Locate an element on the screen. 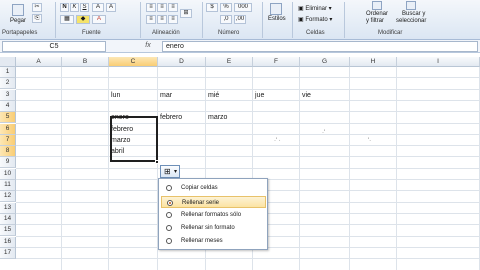 Image resolution: width=480 pixels, height=270 pixels. row-header-6: 6 is located at coordinates (8, 129).